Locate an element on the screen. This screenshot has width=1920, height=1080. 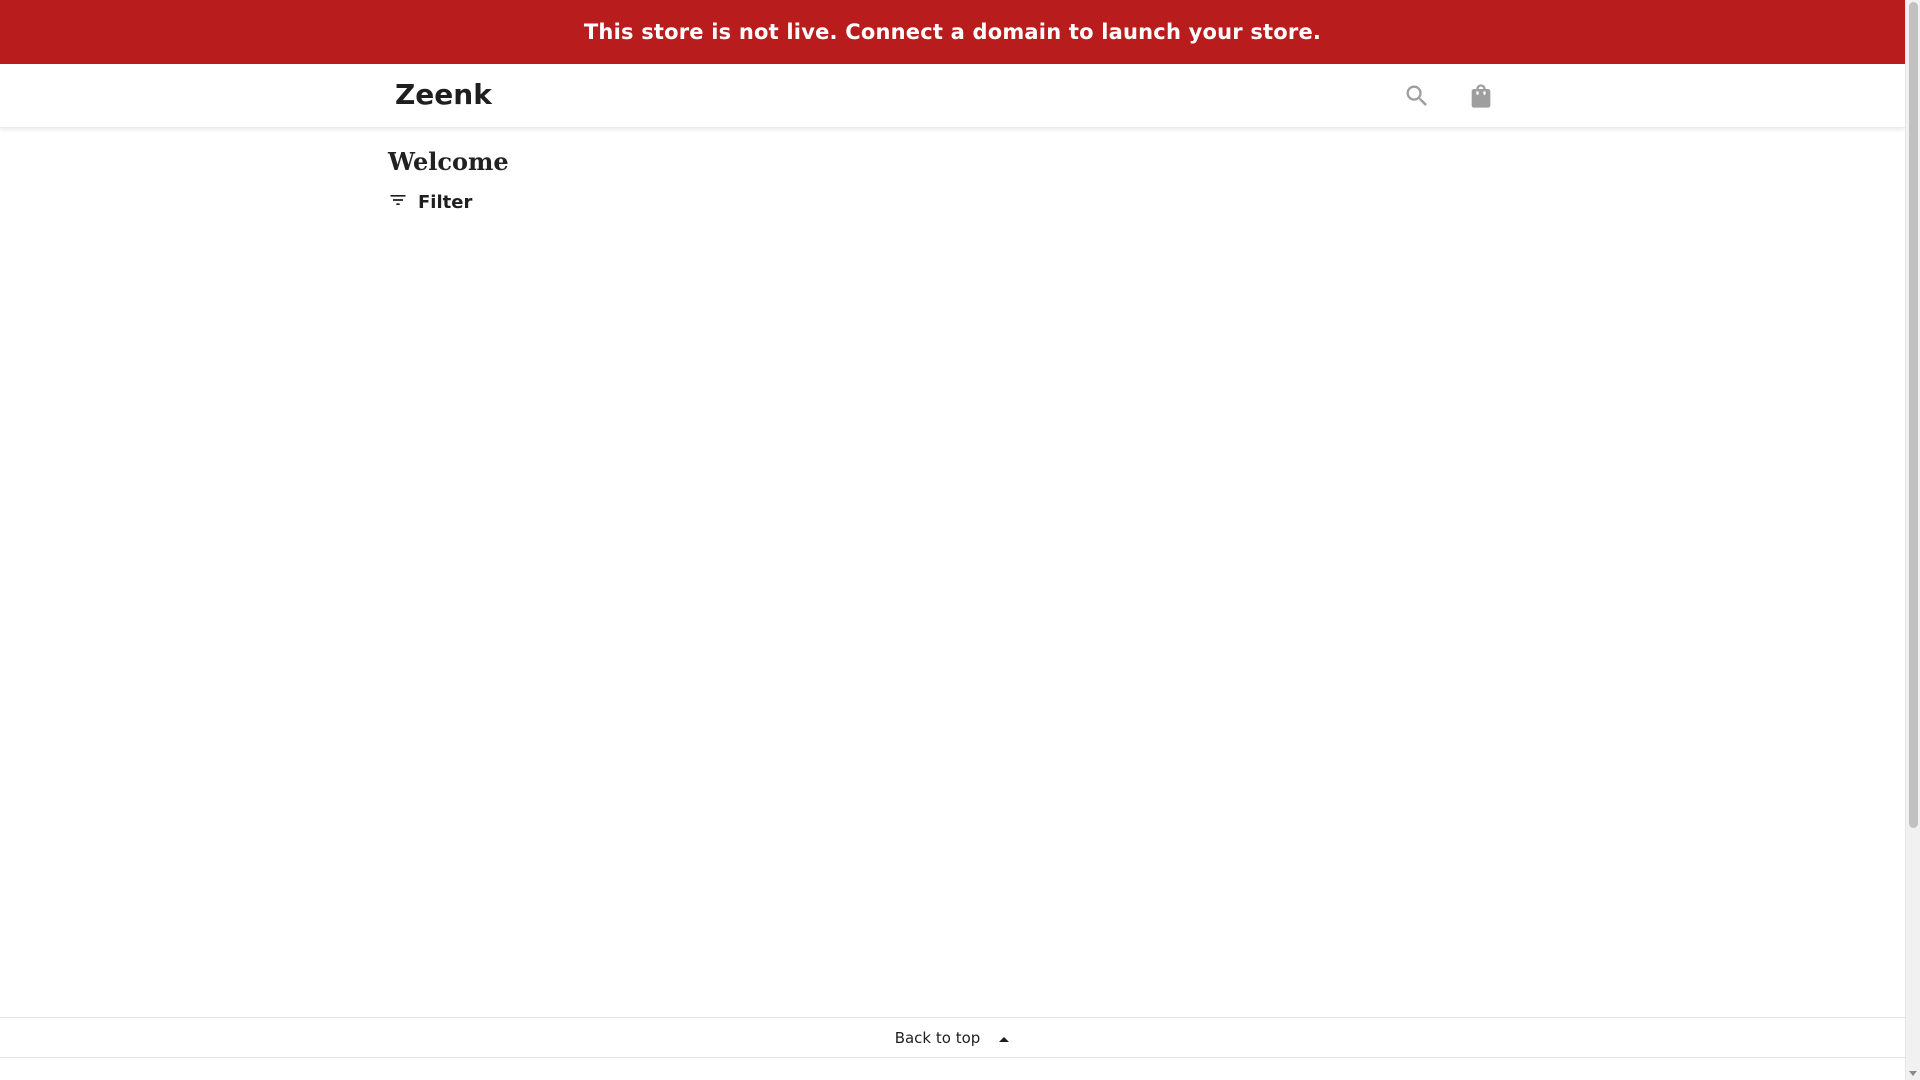
filter-button: Filter is located at coordinates (430, 202).